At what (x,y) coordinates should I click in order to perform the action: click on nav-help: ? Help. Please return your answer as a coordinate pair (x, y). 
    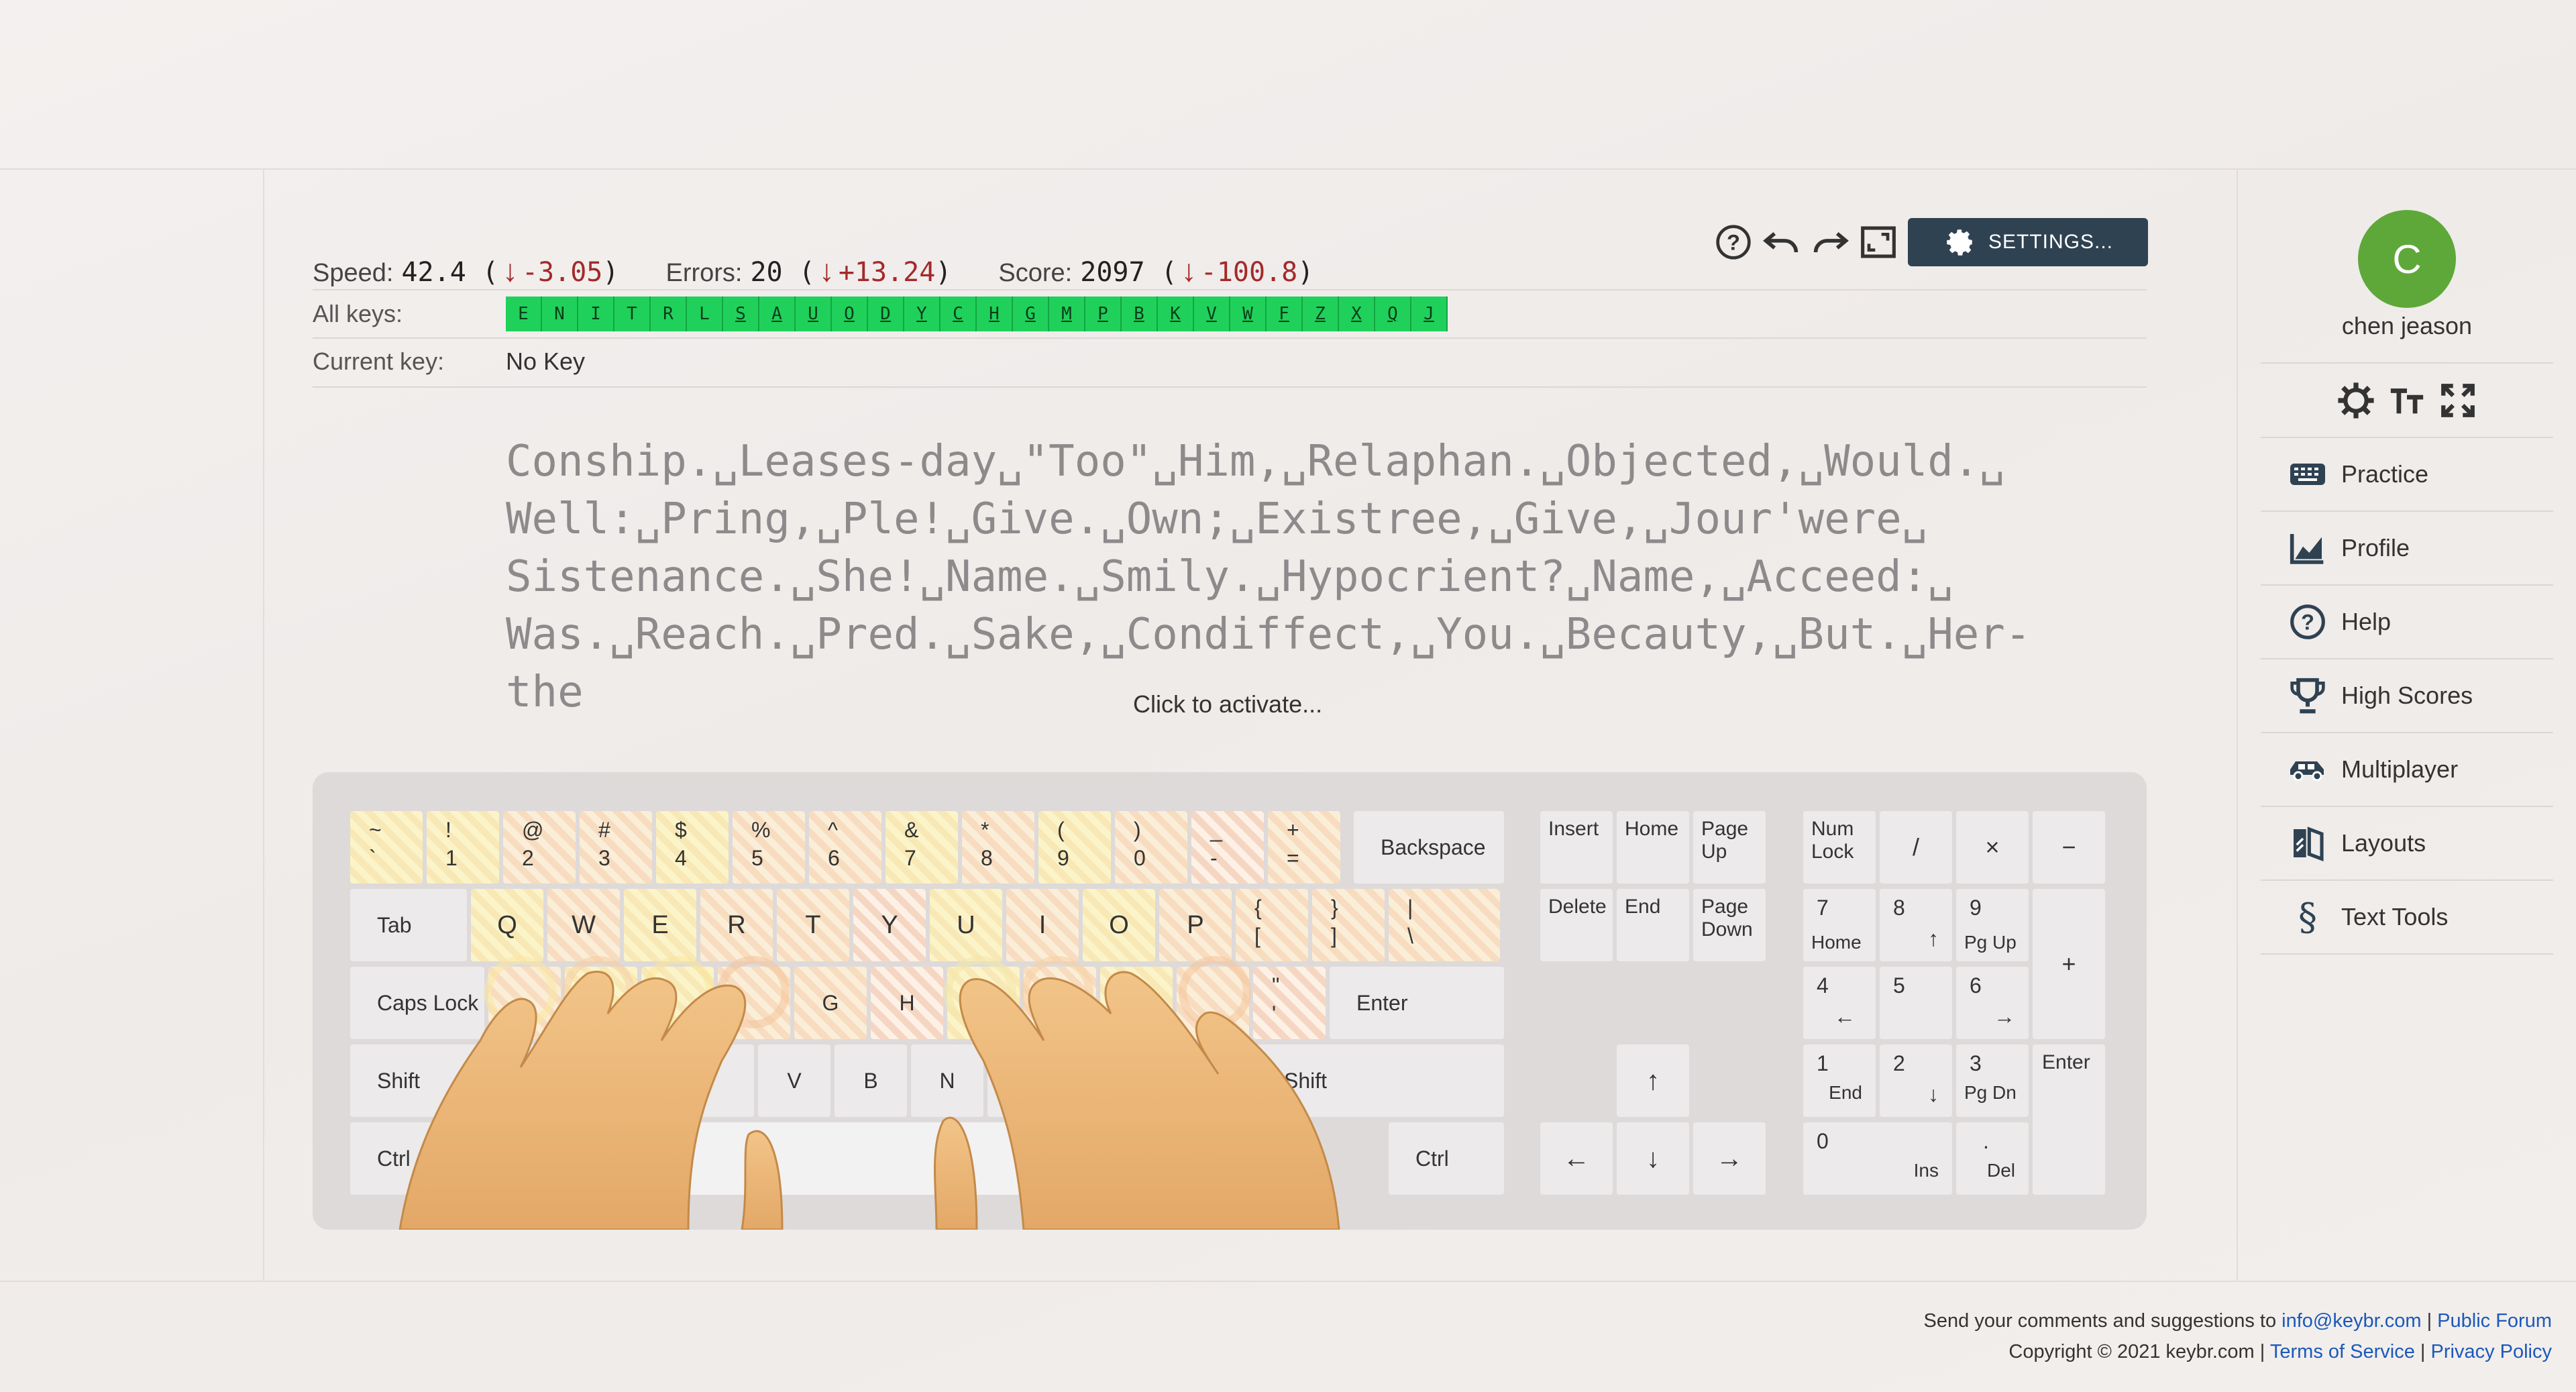
    Looking at the image, I should click on (2407, 622).